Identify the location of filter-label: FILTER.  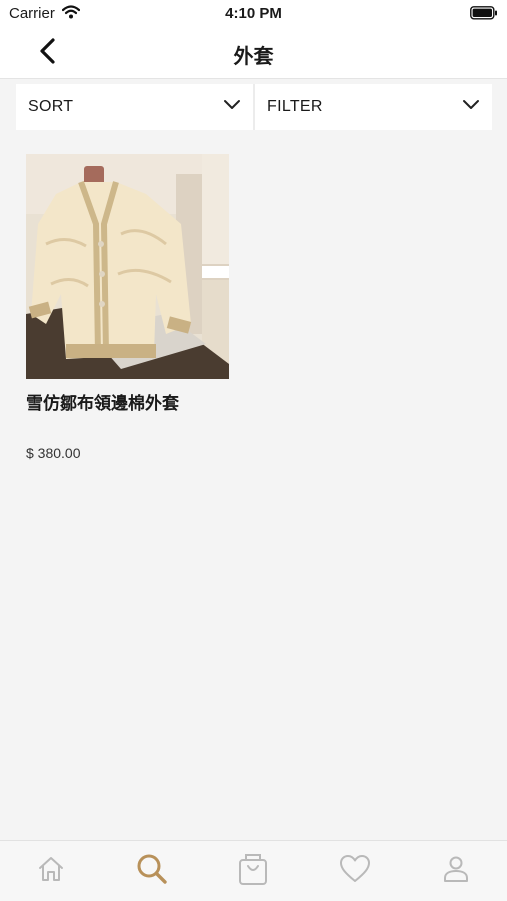
(295, 106).